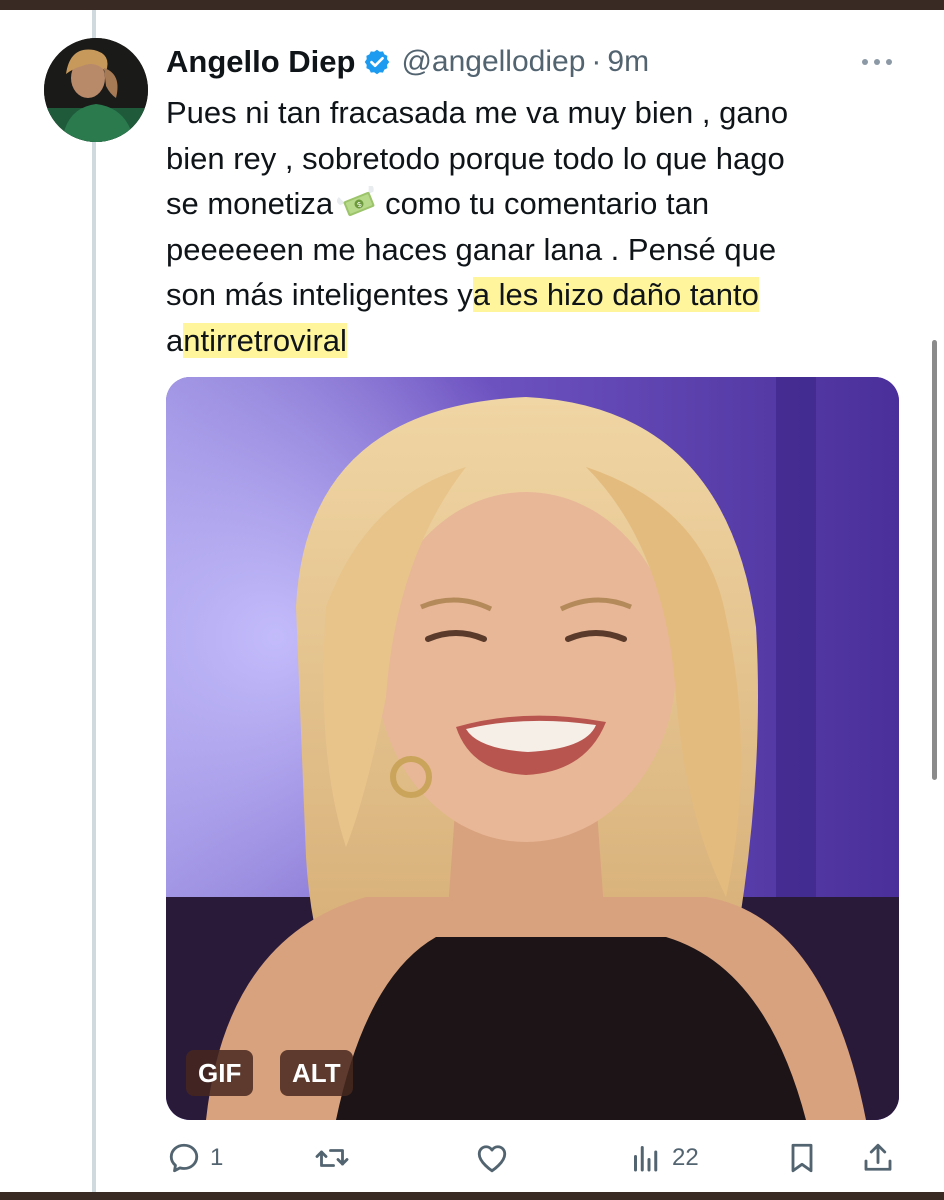 The width and height of the screenshot is (944, 1200). Describe the element at coordinates (646, 1159) in the screenshot. I see `views-icon` at that location.